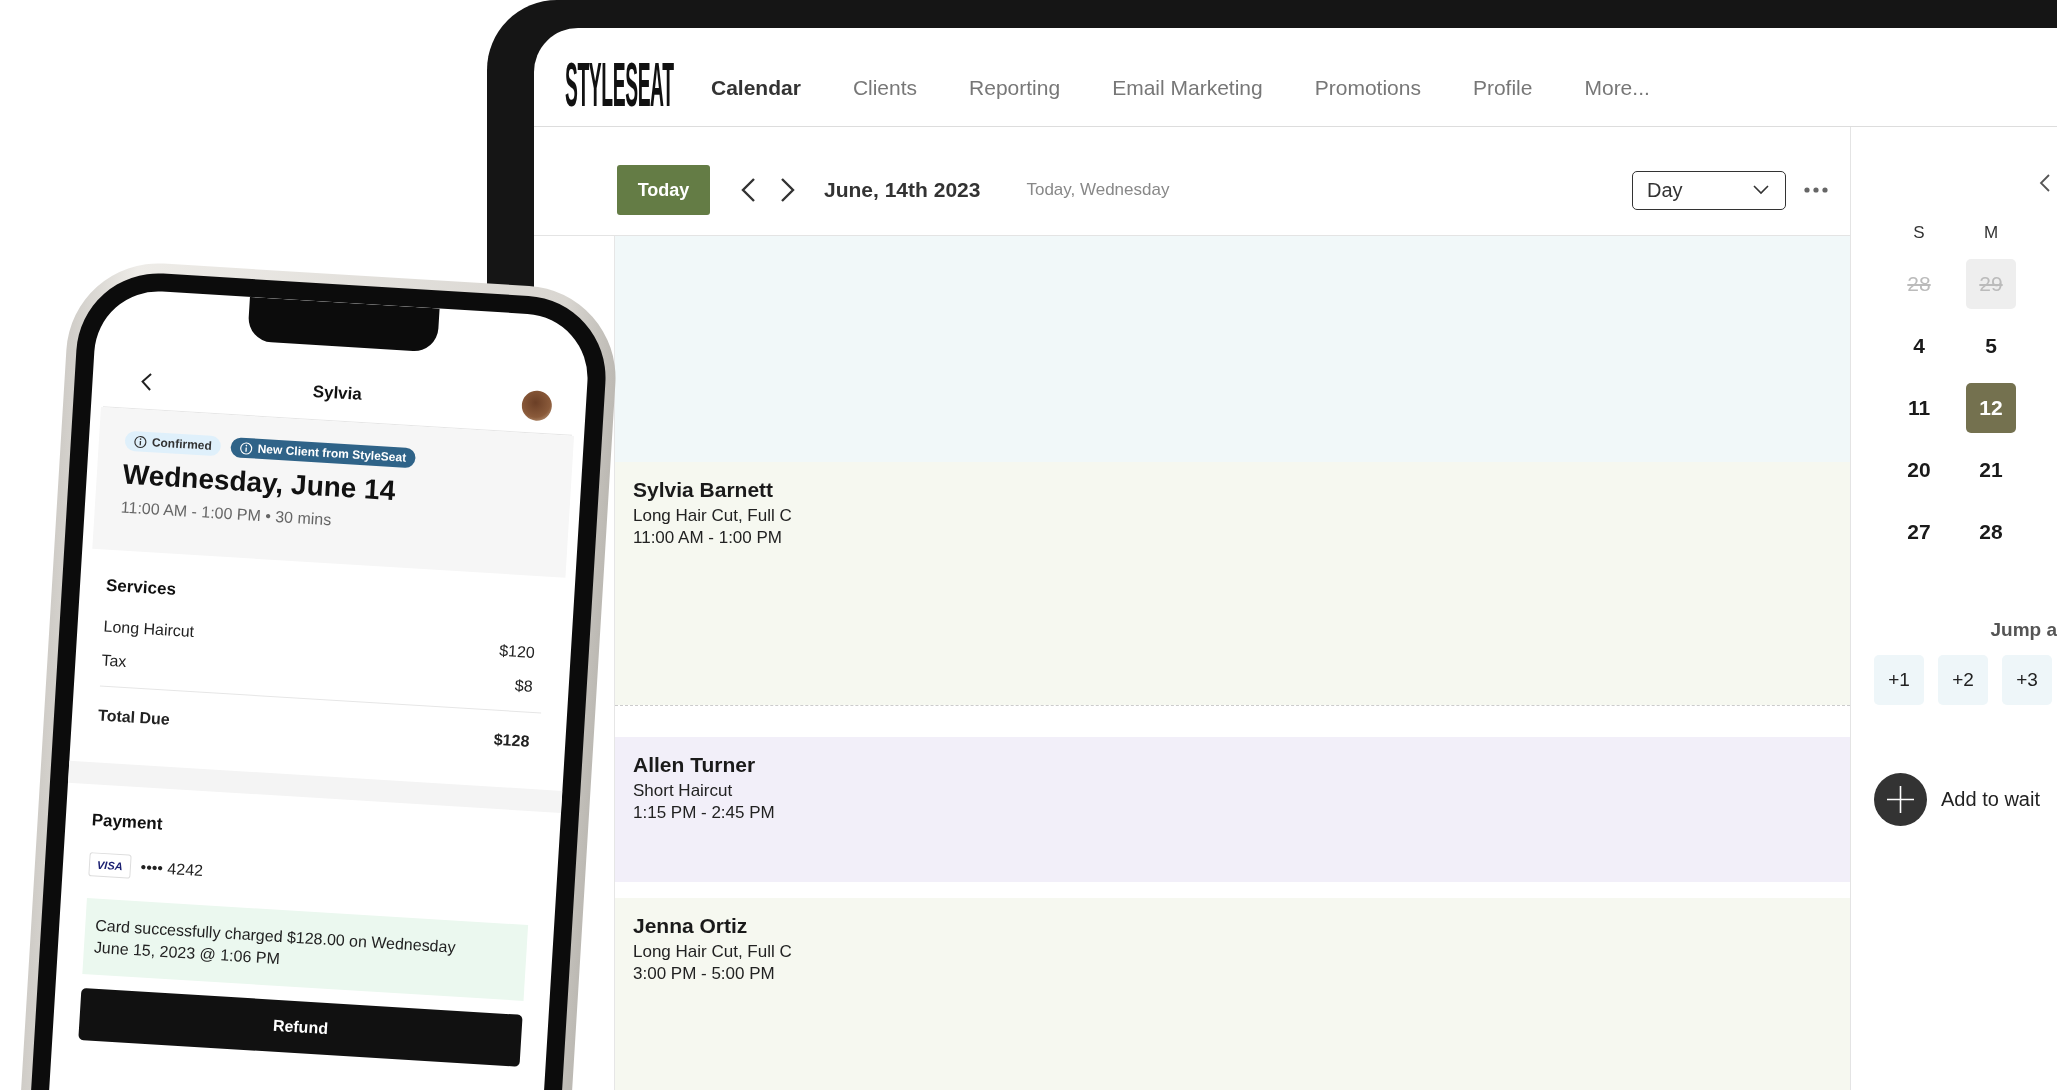 This screenshot has width=2057, height=1090. Describe the element at coordinates (511, 740) in the screenshot. I see `total-amount: $128` at that location.